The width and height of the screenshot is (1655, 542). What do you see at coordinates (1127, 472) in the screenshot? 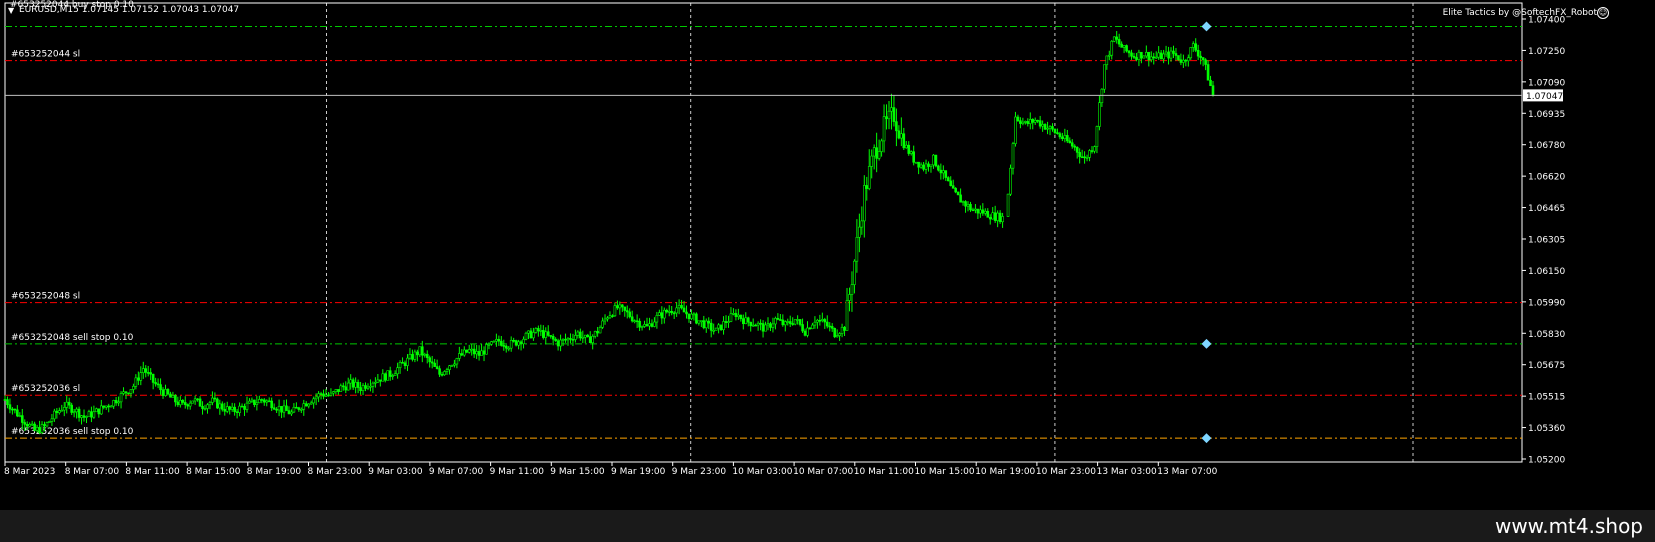
I see `x-tick-label: 13 Mar 03:00` at bounding box center [1127, 472].